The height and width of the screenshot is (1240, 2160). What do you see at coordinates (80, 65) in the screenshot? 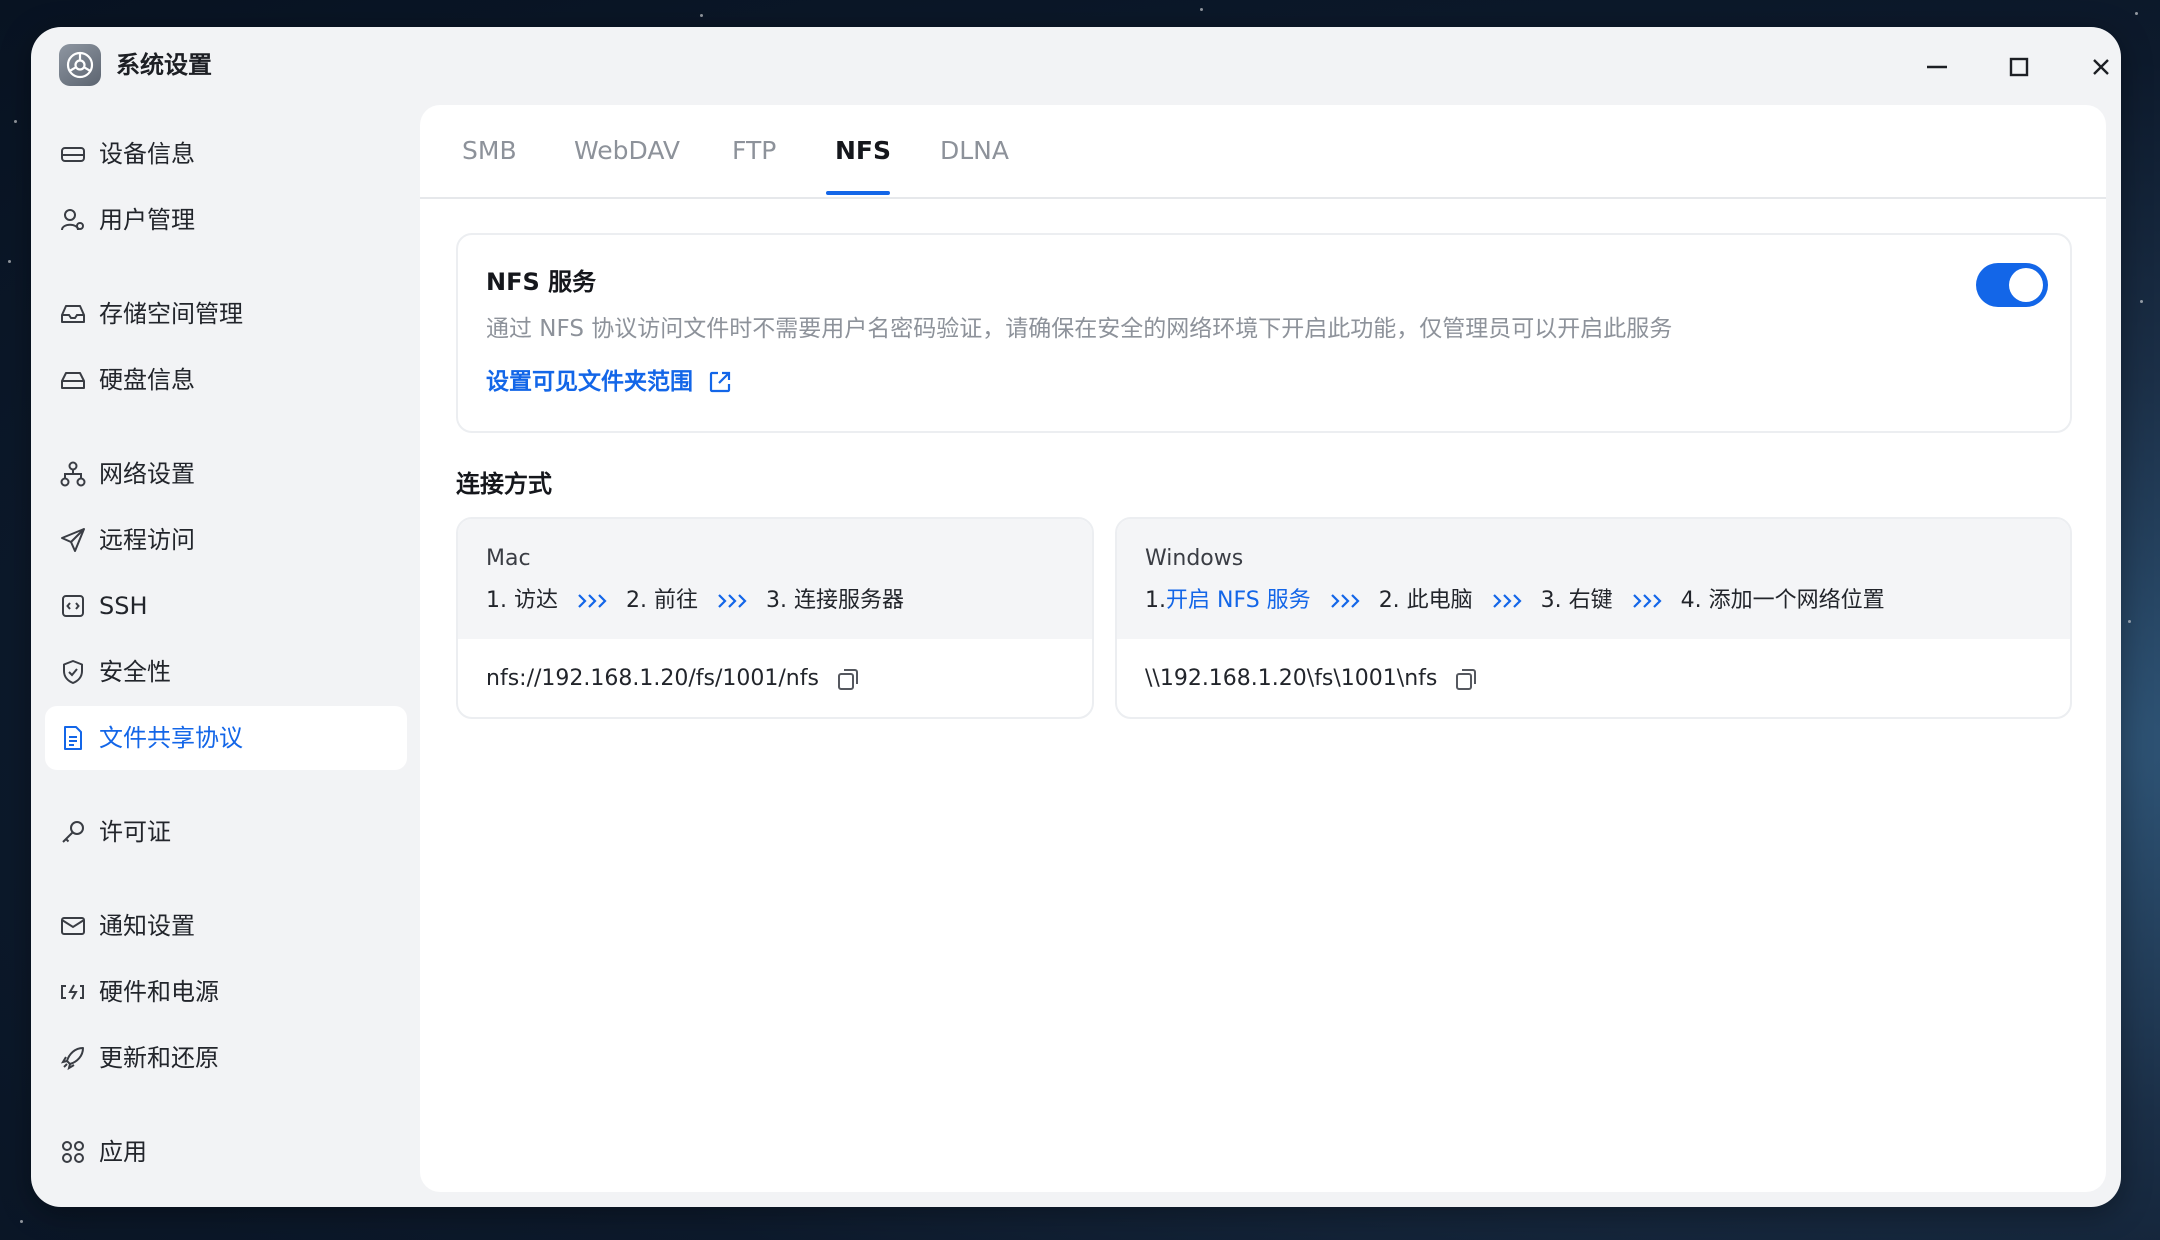
I see `settings-gear-icon` at bounding box center [80, 65].